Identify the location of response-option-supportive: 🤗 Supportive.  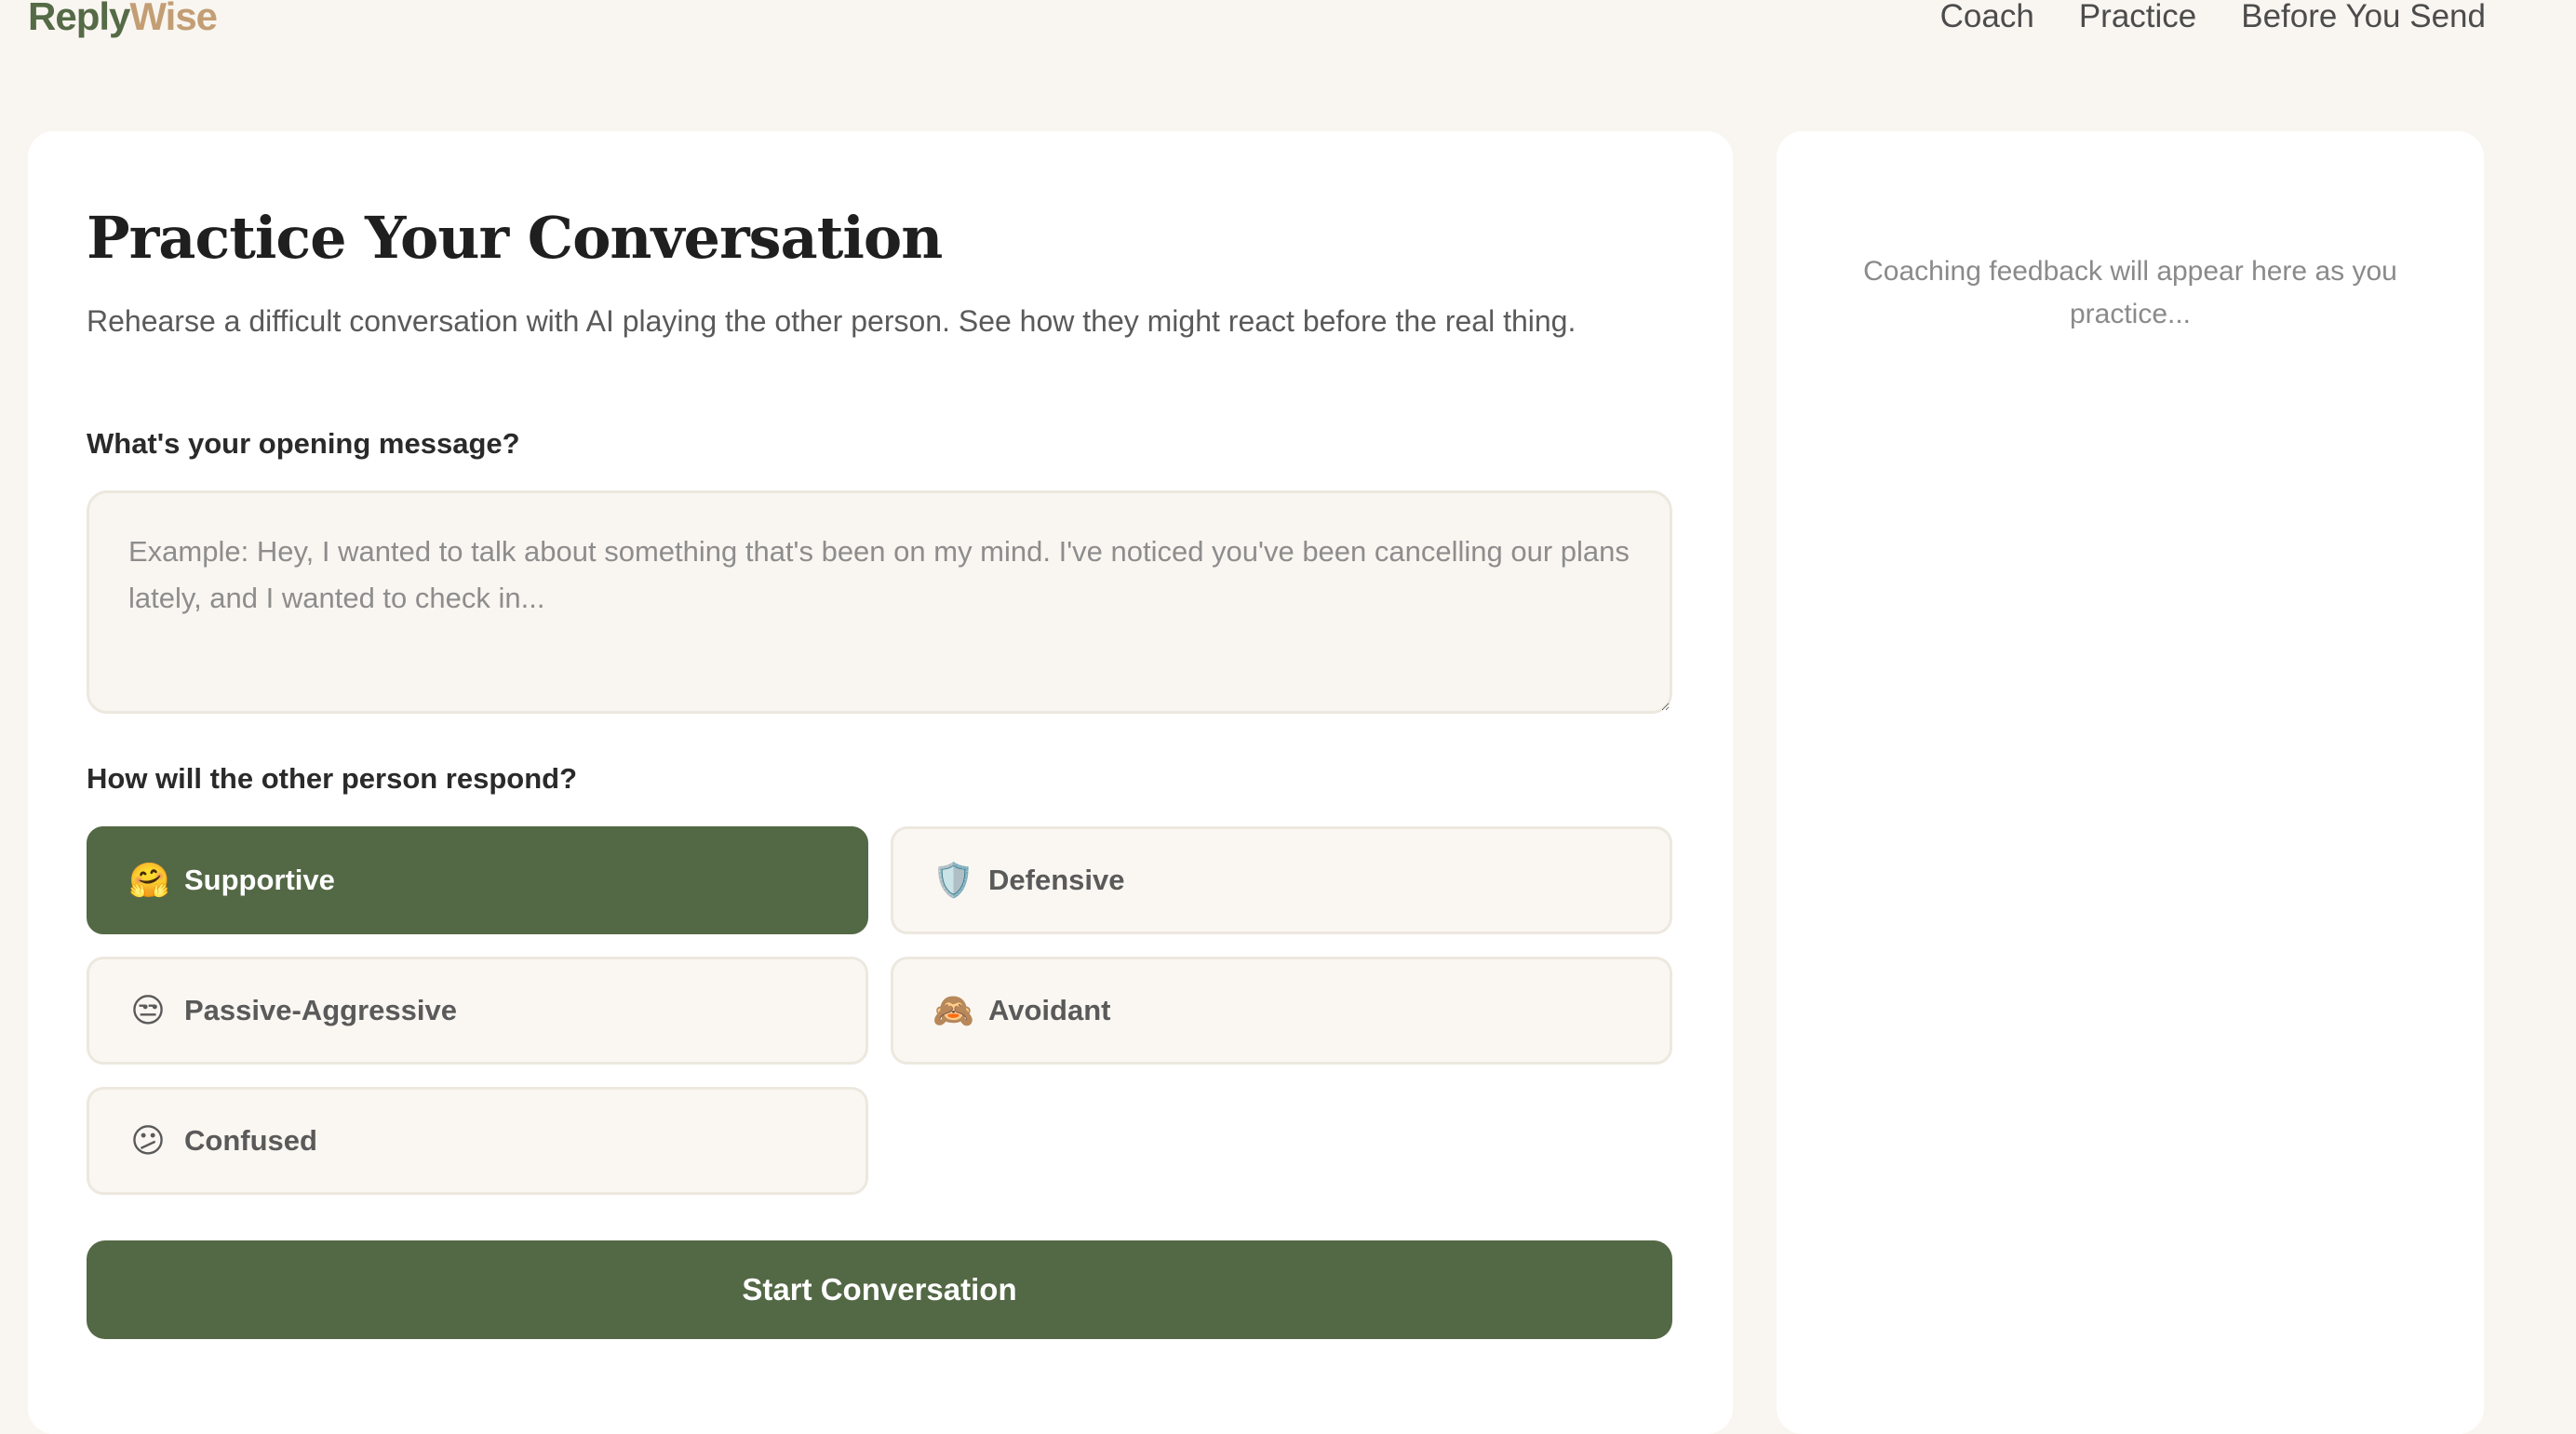
(477, 880).